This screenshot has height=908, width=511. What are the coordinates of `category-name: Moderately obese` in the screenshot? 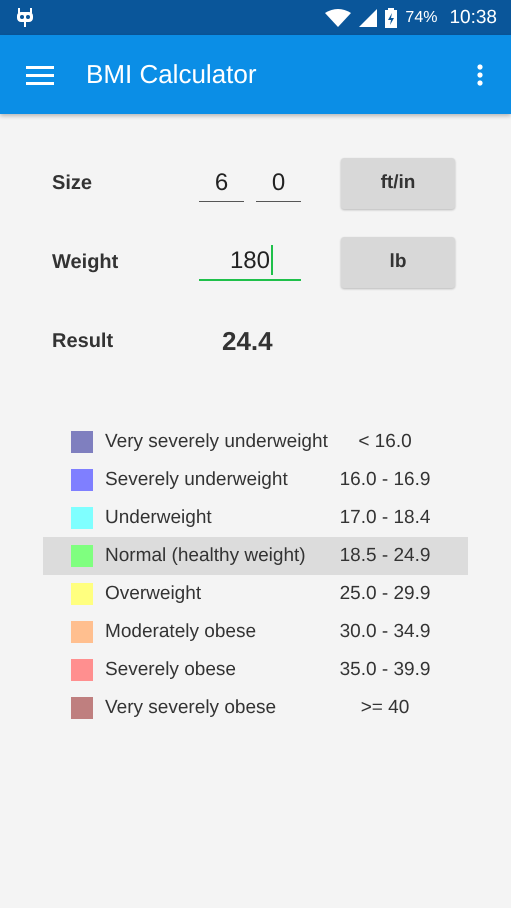 It's located at (181, 632).